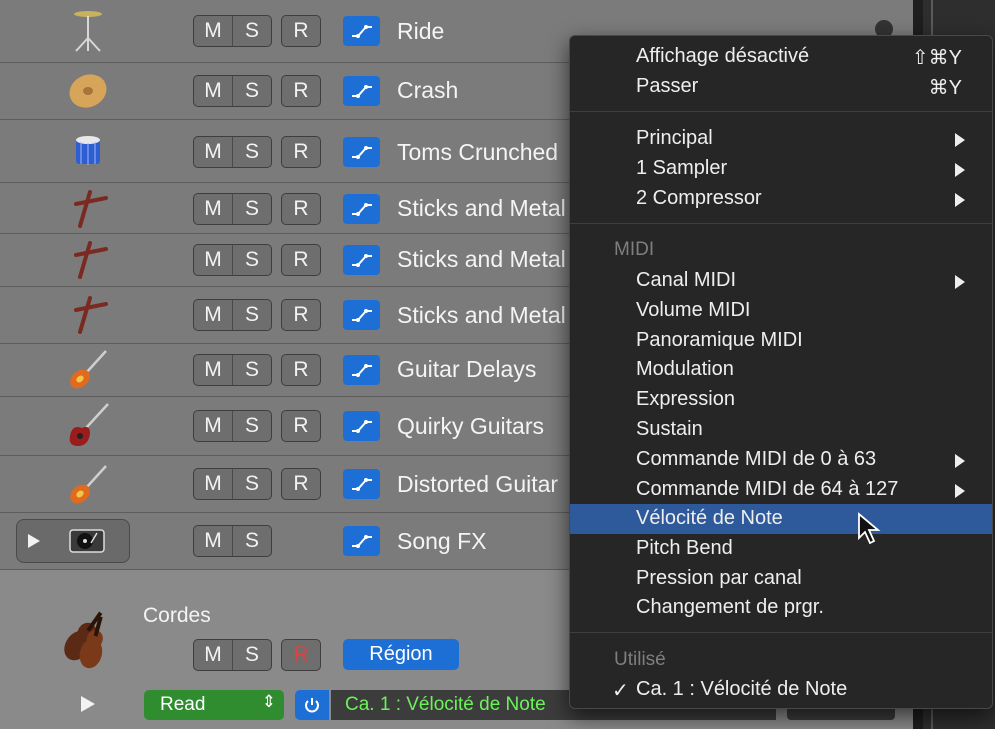  Describe the element at coordinates (742, 689) in the screenshot. I see `menu-item-label: Ca. 1 : Vélocité de Note` at that location.